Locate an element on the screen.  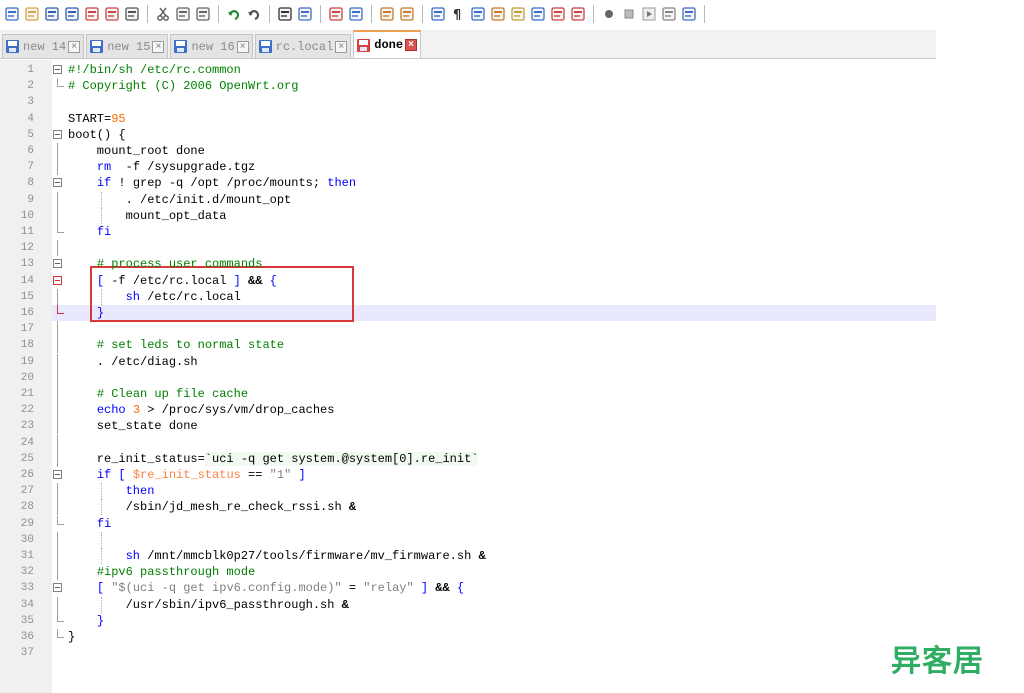
code-line: 10 mount_opt_data is located at coordinates (468, 215).